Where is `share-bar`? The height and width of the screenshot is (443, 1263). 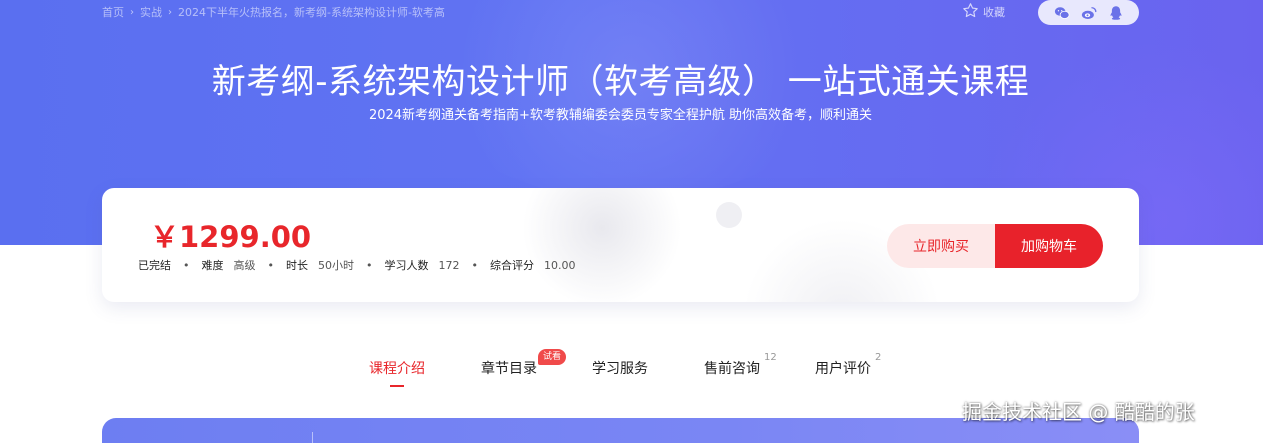
share-bar is located at coordinates (1088, 12).